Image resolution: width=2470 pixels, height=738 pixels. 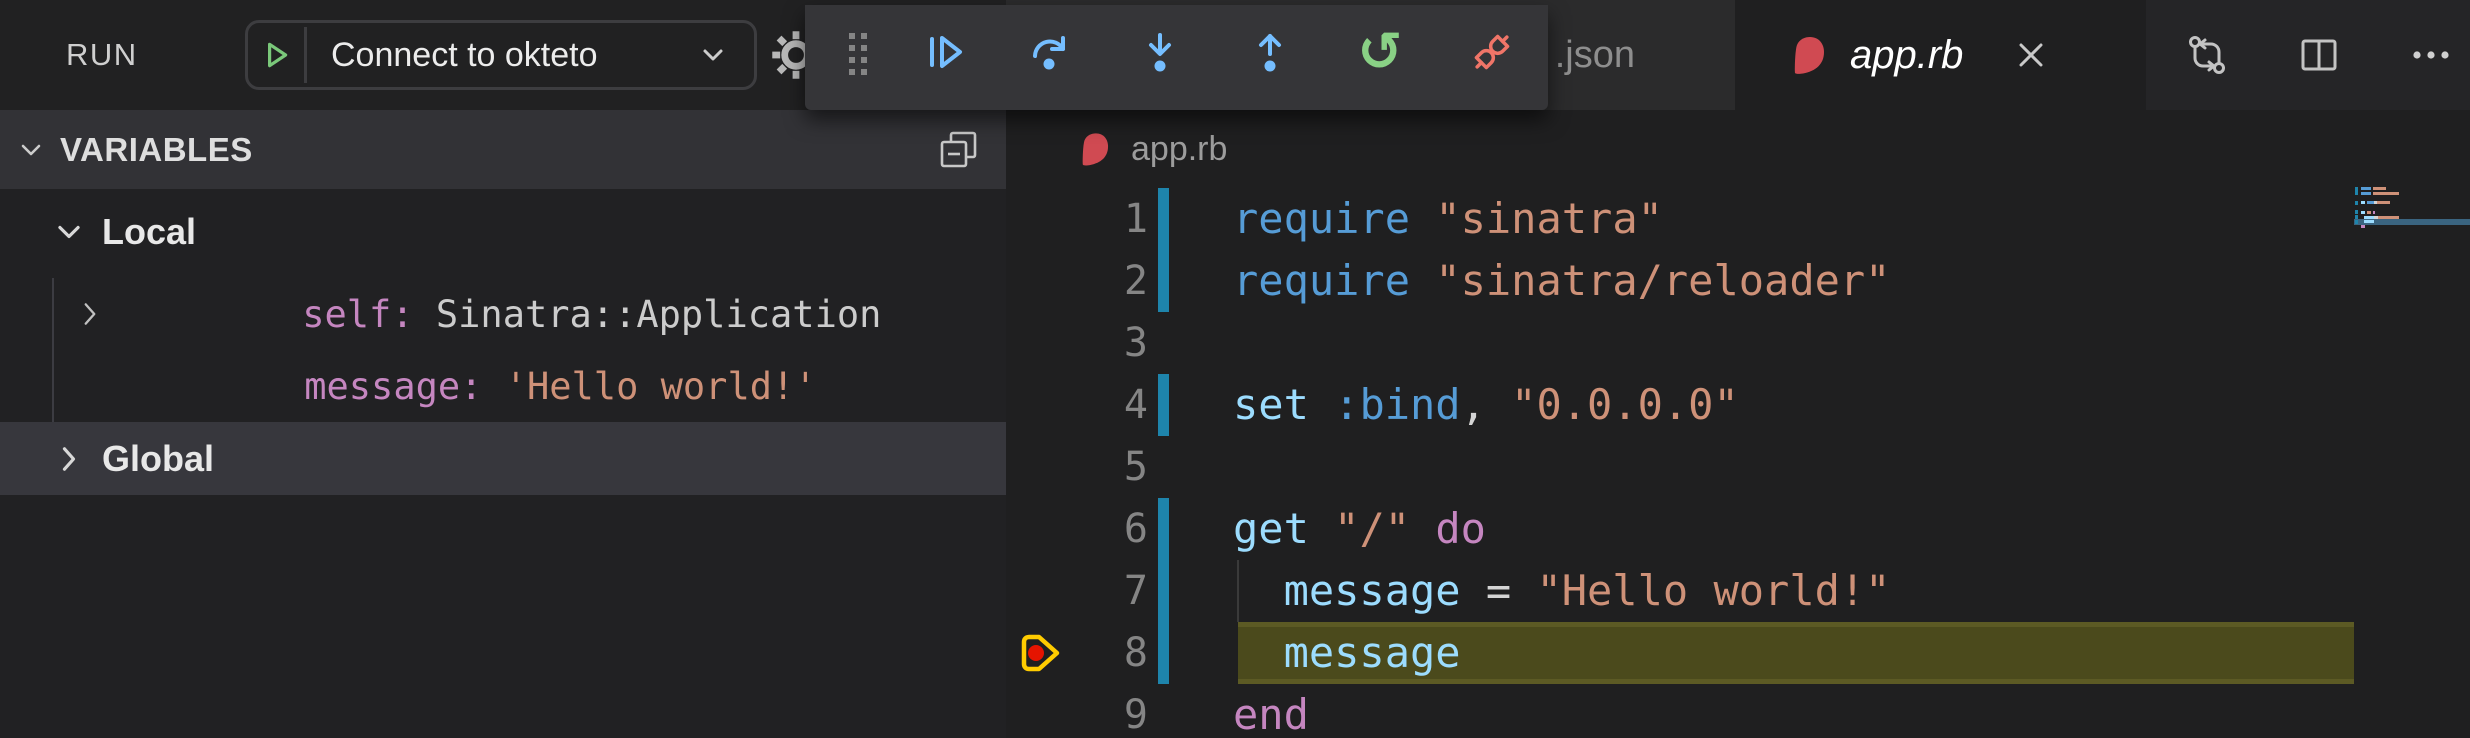 What do you see at coordinates (1077, 219) in the screenshot?
I see `line-number: 1` at bounding box center [1077, 219].